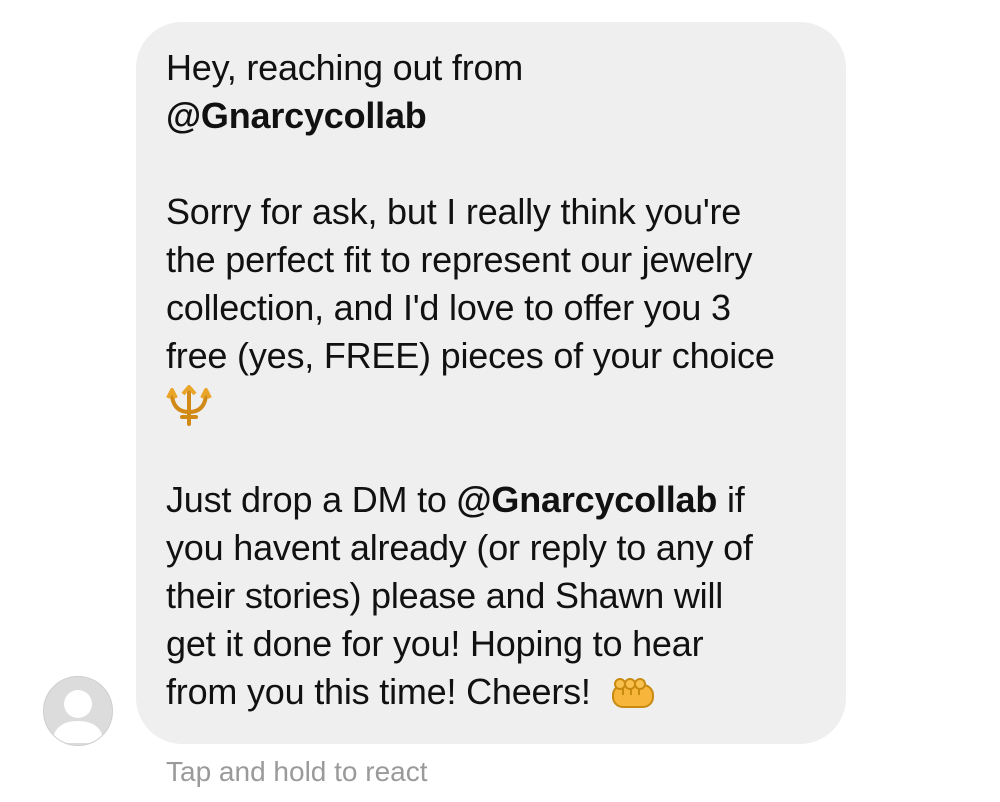  I want to click on message-line-dm: Just drop a DM to @Gnarcycollab if, so click(494, 500).